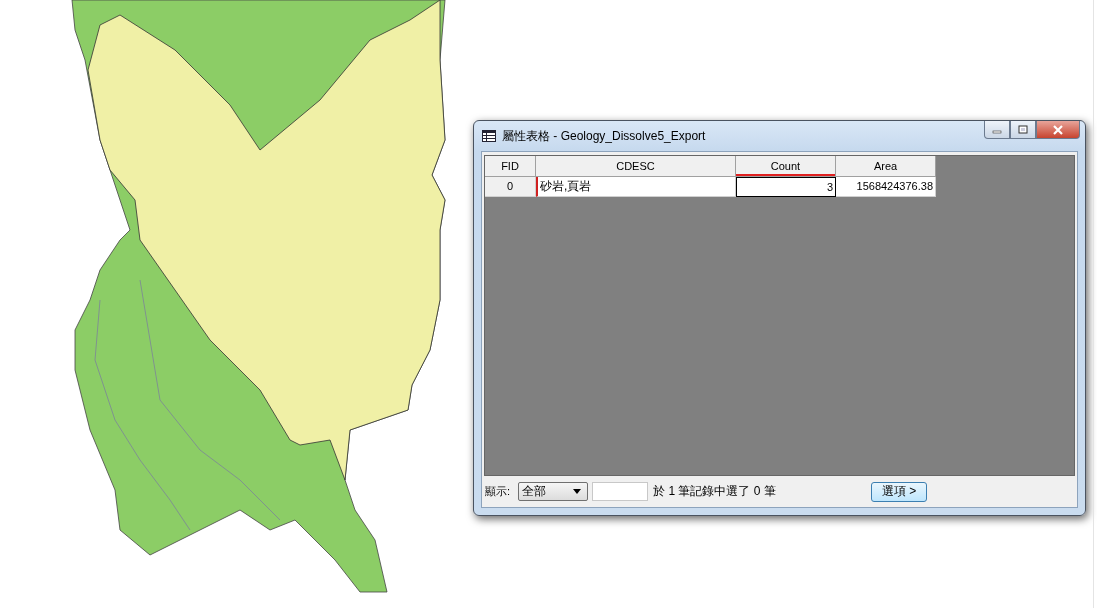  Describe the element at coordinates (786, 166) in the screenshot. I see `column-header: Count` at that location.